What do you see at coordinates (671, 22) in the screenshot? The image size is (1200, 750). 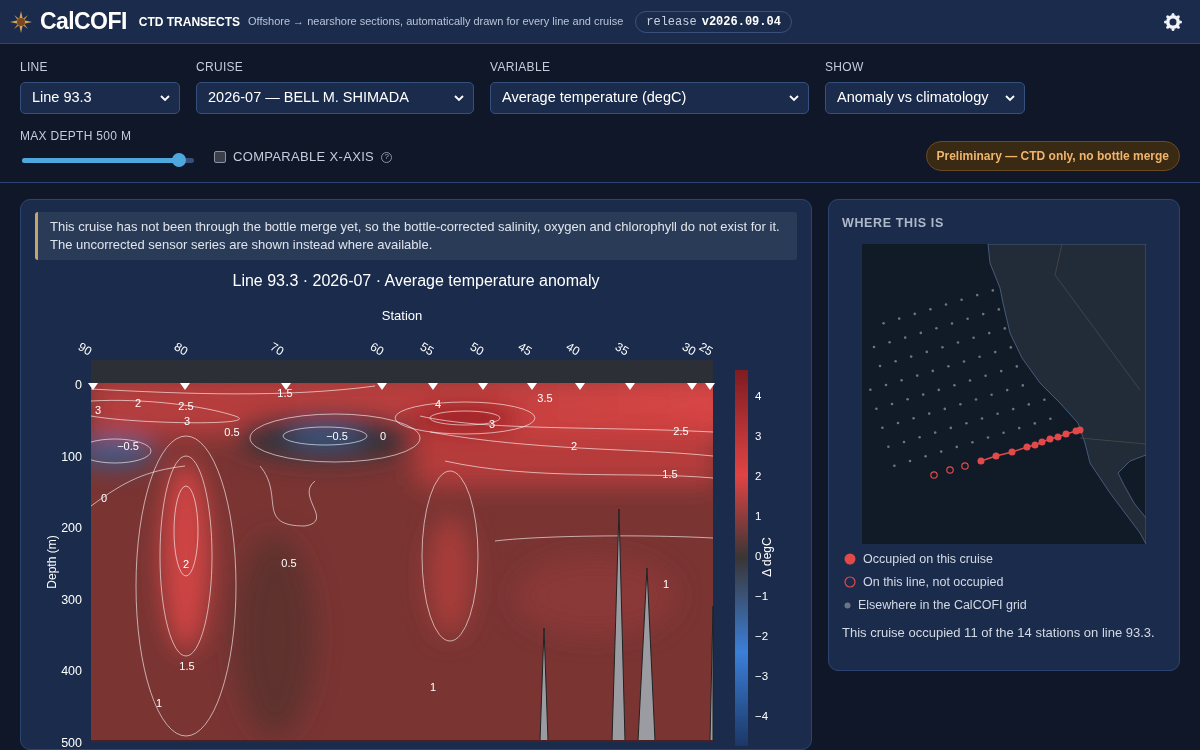 I see `release-label: release` at bounding box center [671, 22].